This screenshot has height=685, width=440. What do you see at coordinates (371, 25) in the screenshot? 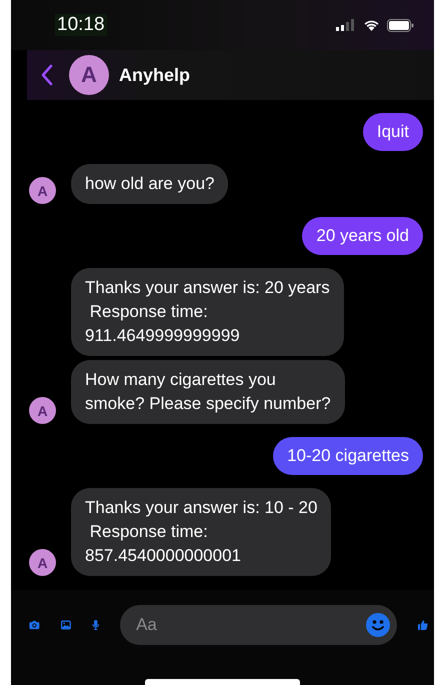
I see `wifi-icon` at bounding box center [371, 25].